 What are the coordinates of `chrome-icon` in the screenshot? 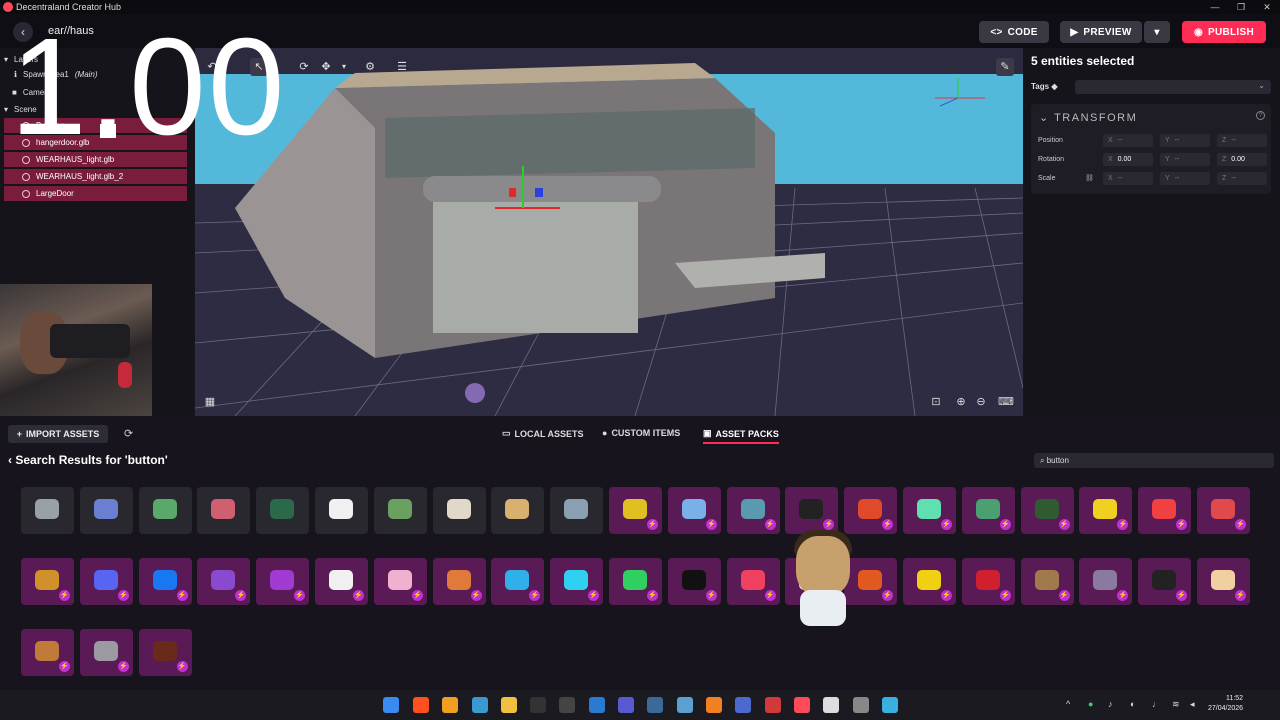 It's located at (890, 705).